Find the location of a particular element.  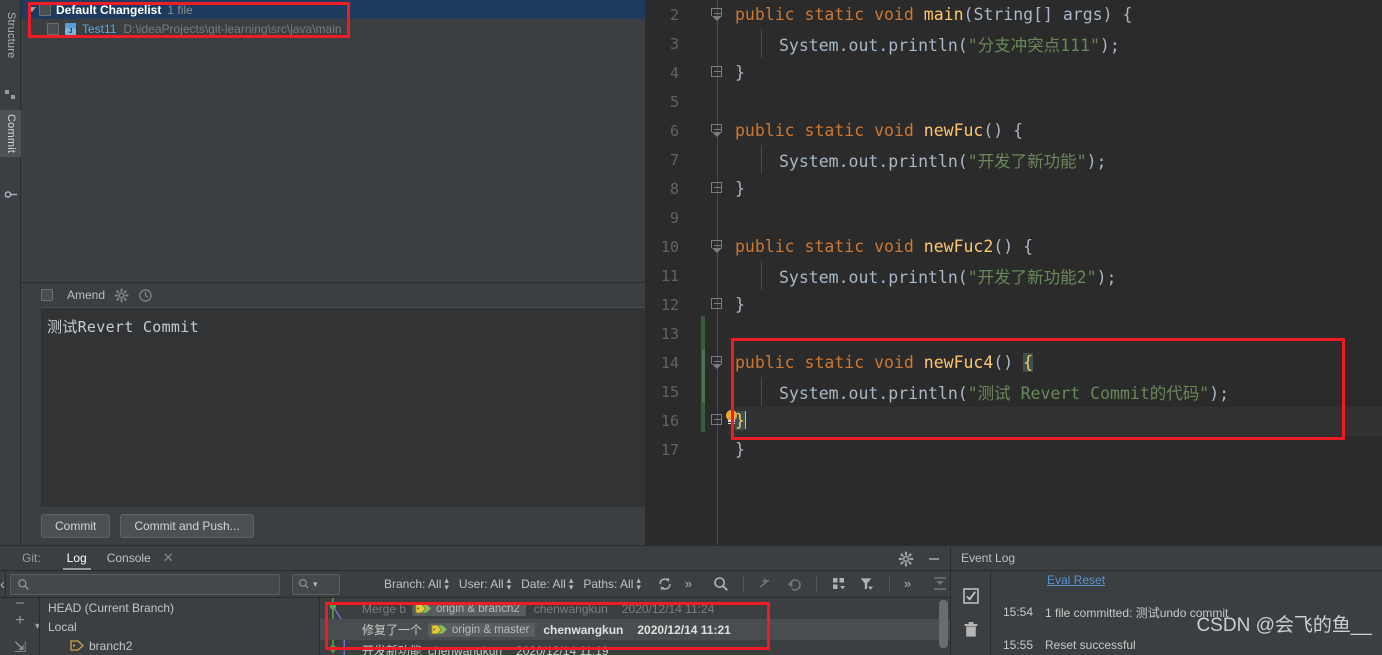

commit-ref-badge: origin & branch2 is located at coordinates (469, 608).